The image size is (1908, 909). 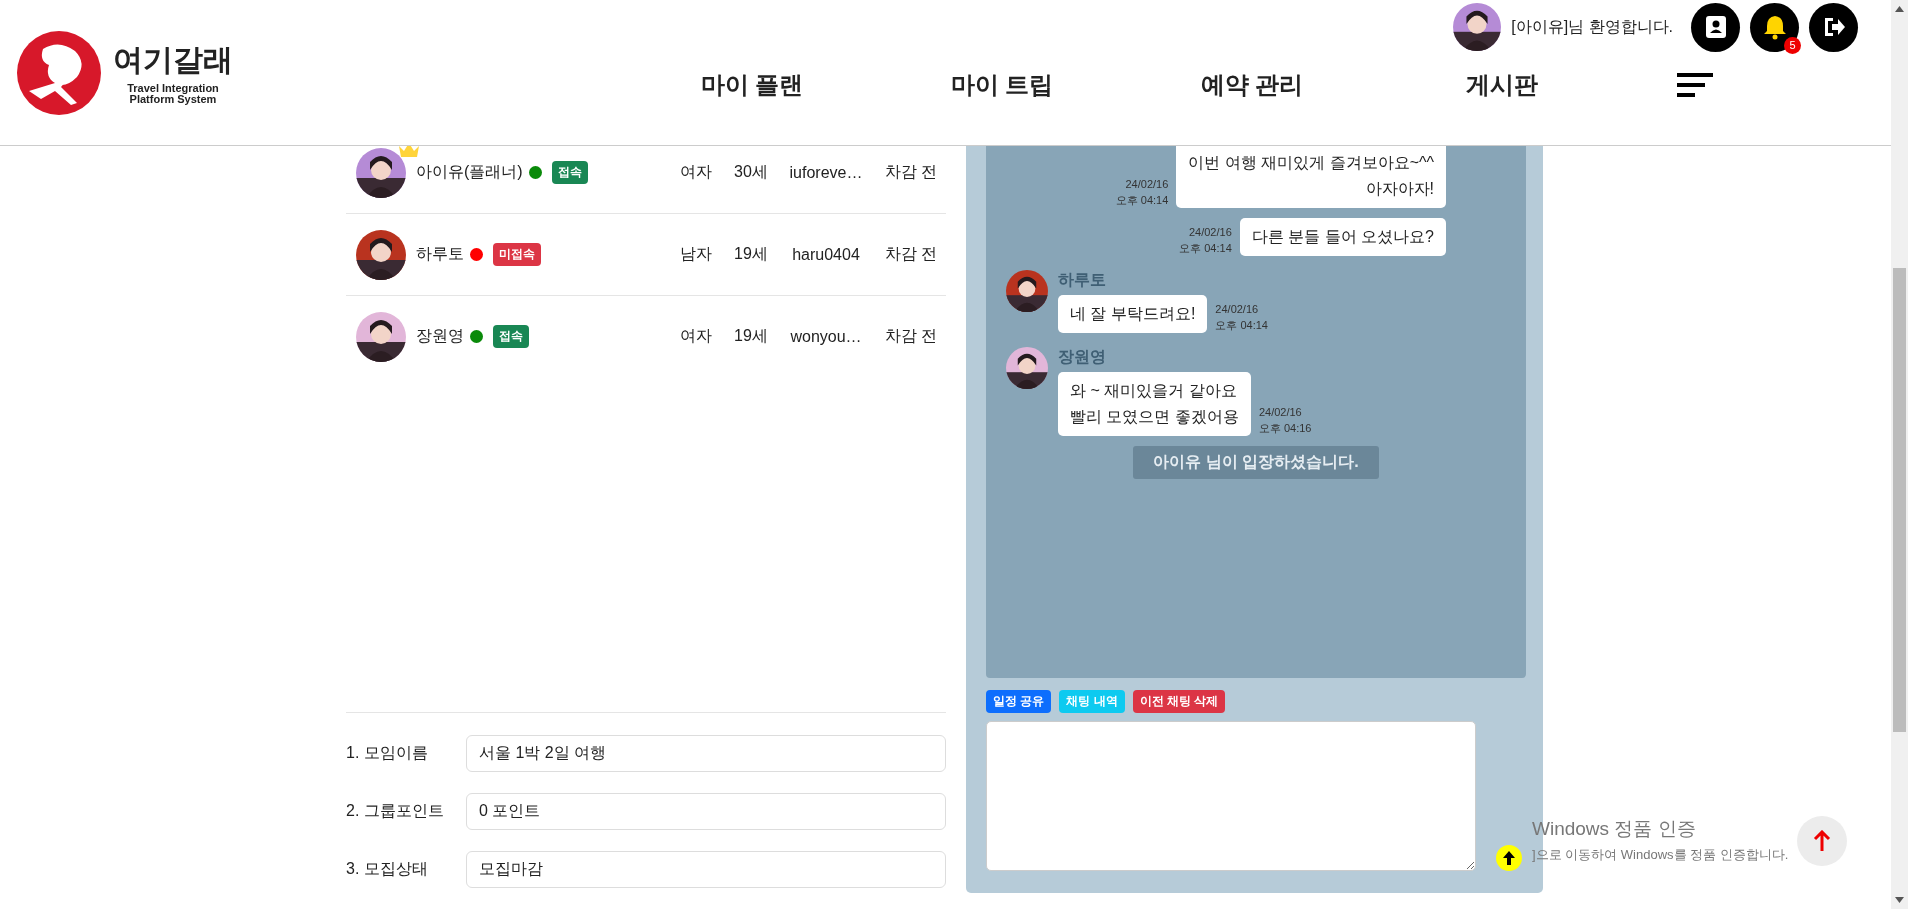 I want to click on sender-name: 장원영, so click(x=1082, y=357).